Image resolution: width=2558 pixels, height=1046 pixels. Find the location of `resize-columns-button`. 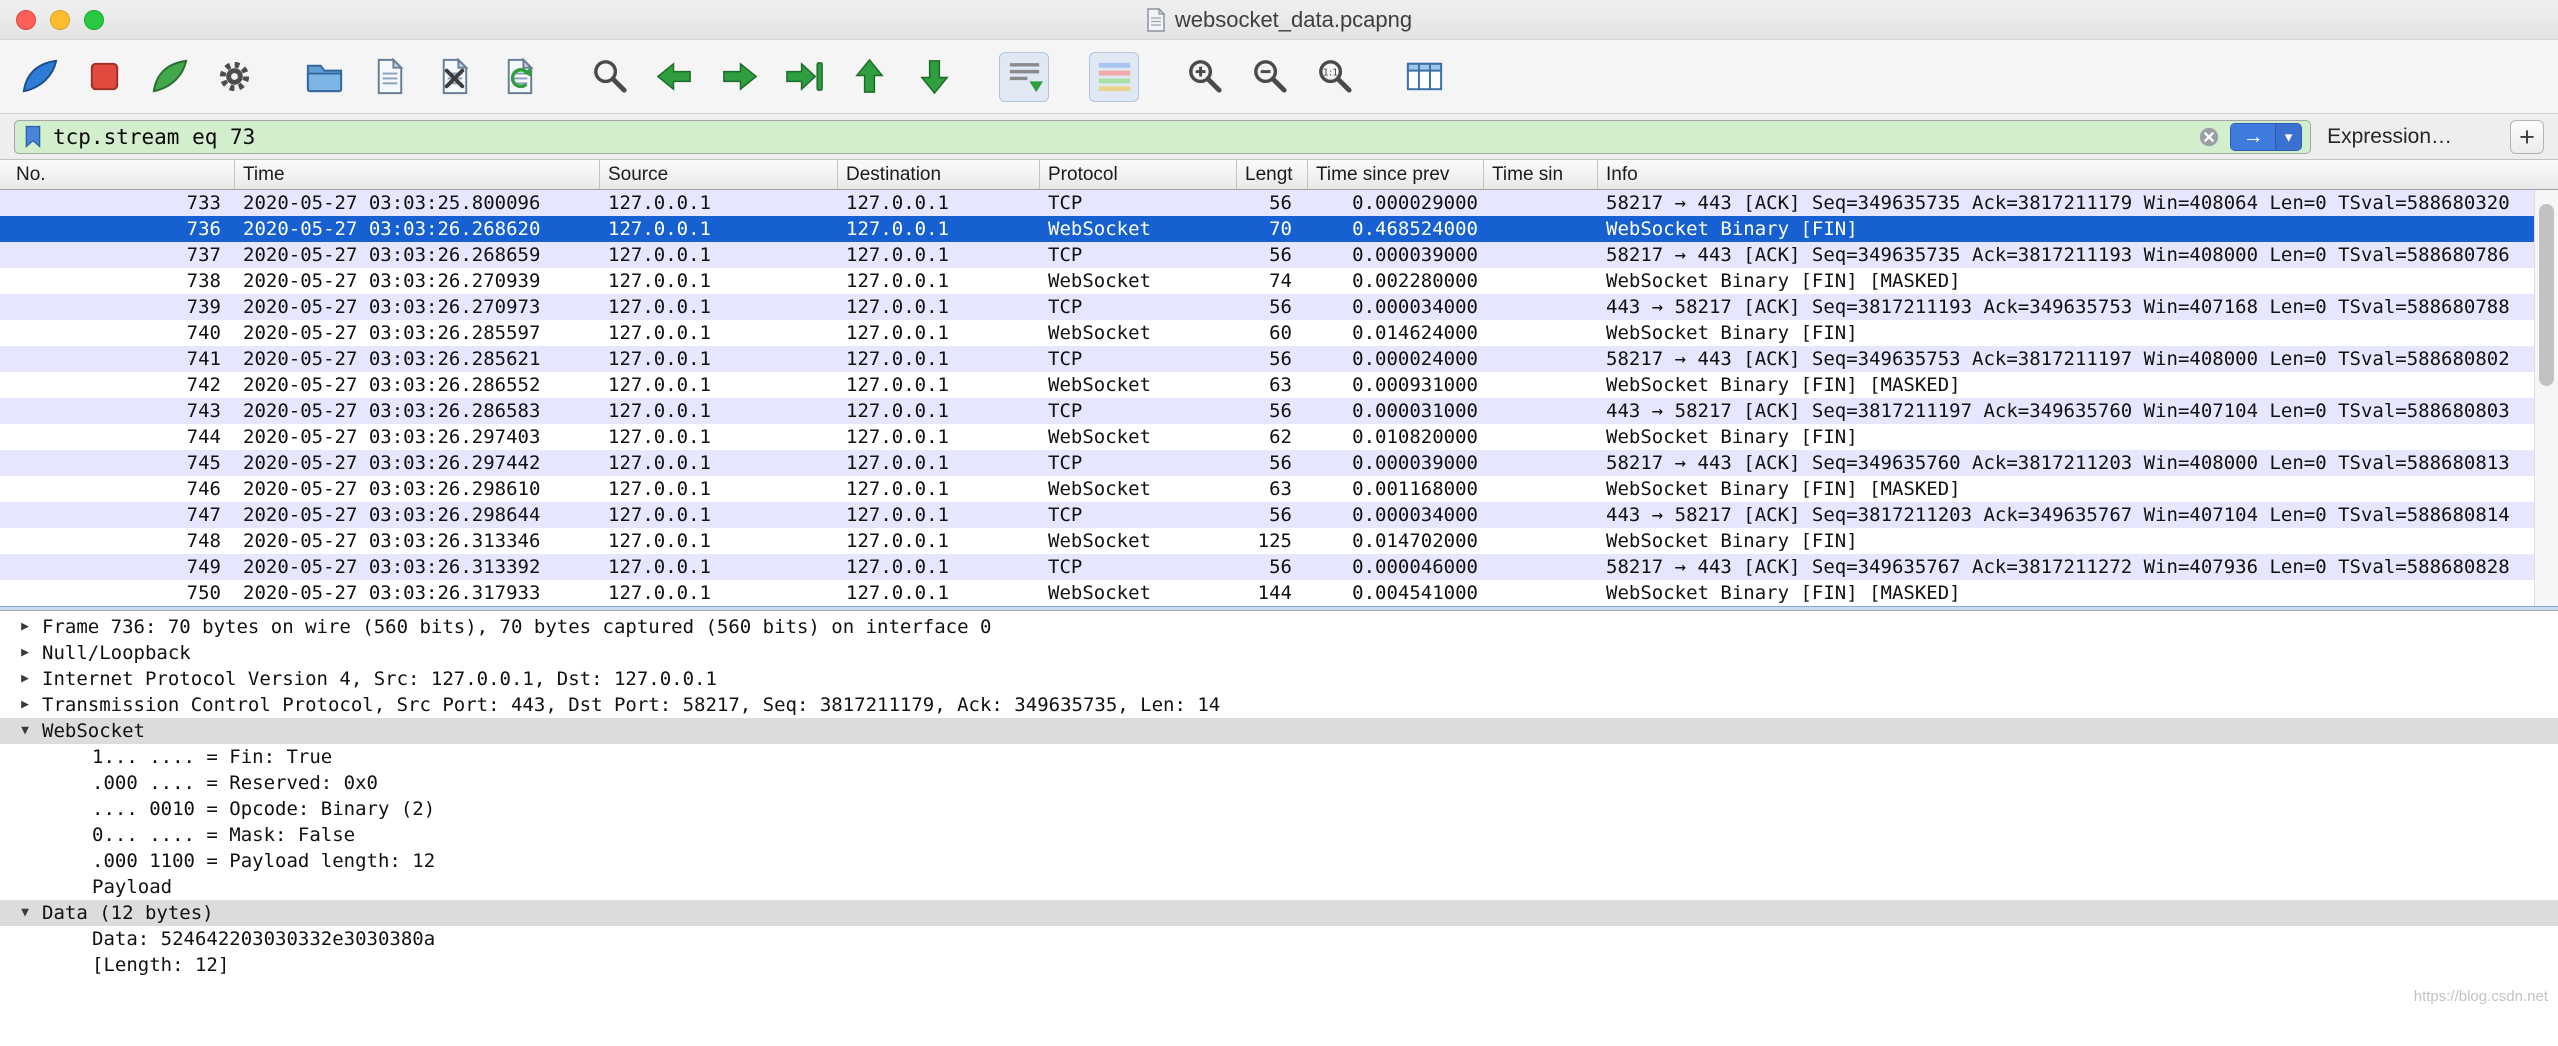

resize-columns-button is located at coordinates (1424, 77).